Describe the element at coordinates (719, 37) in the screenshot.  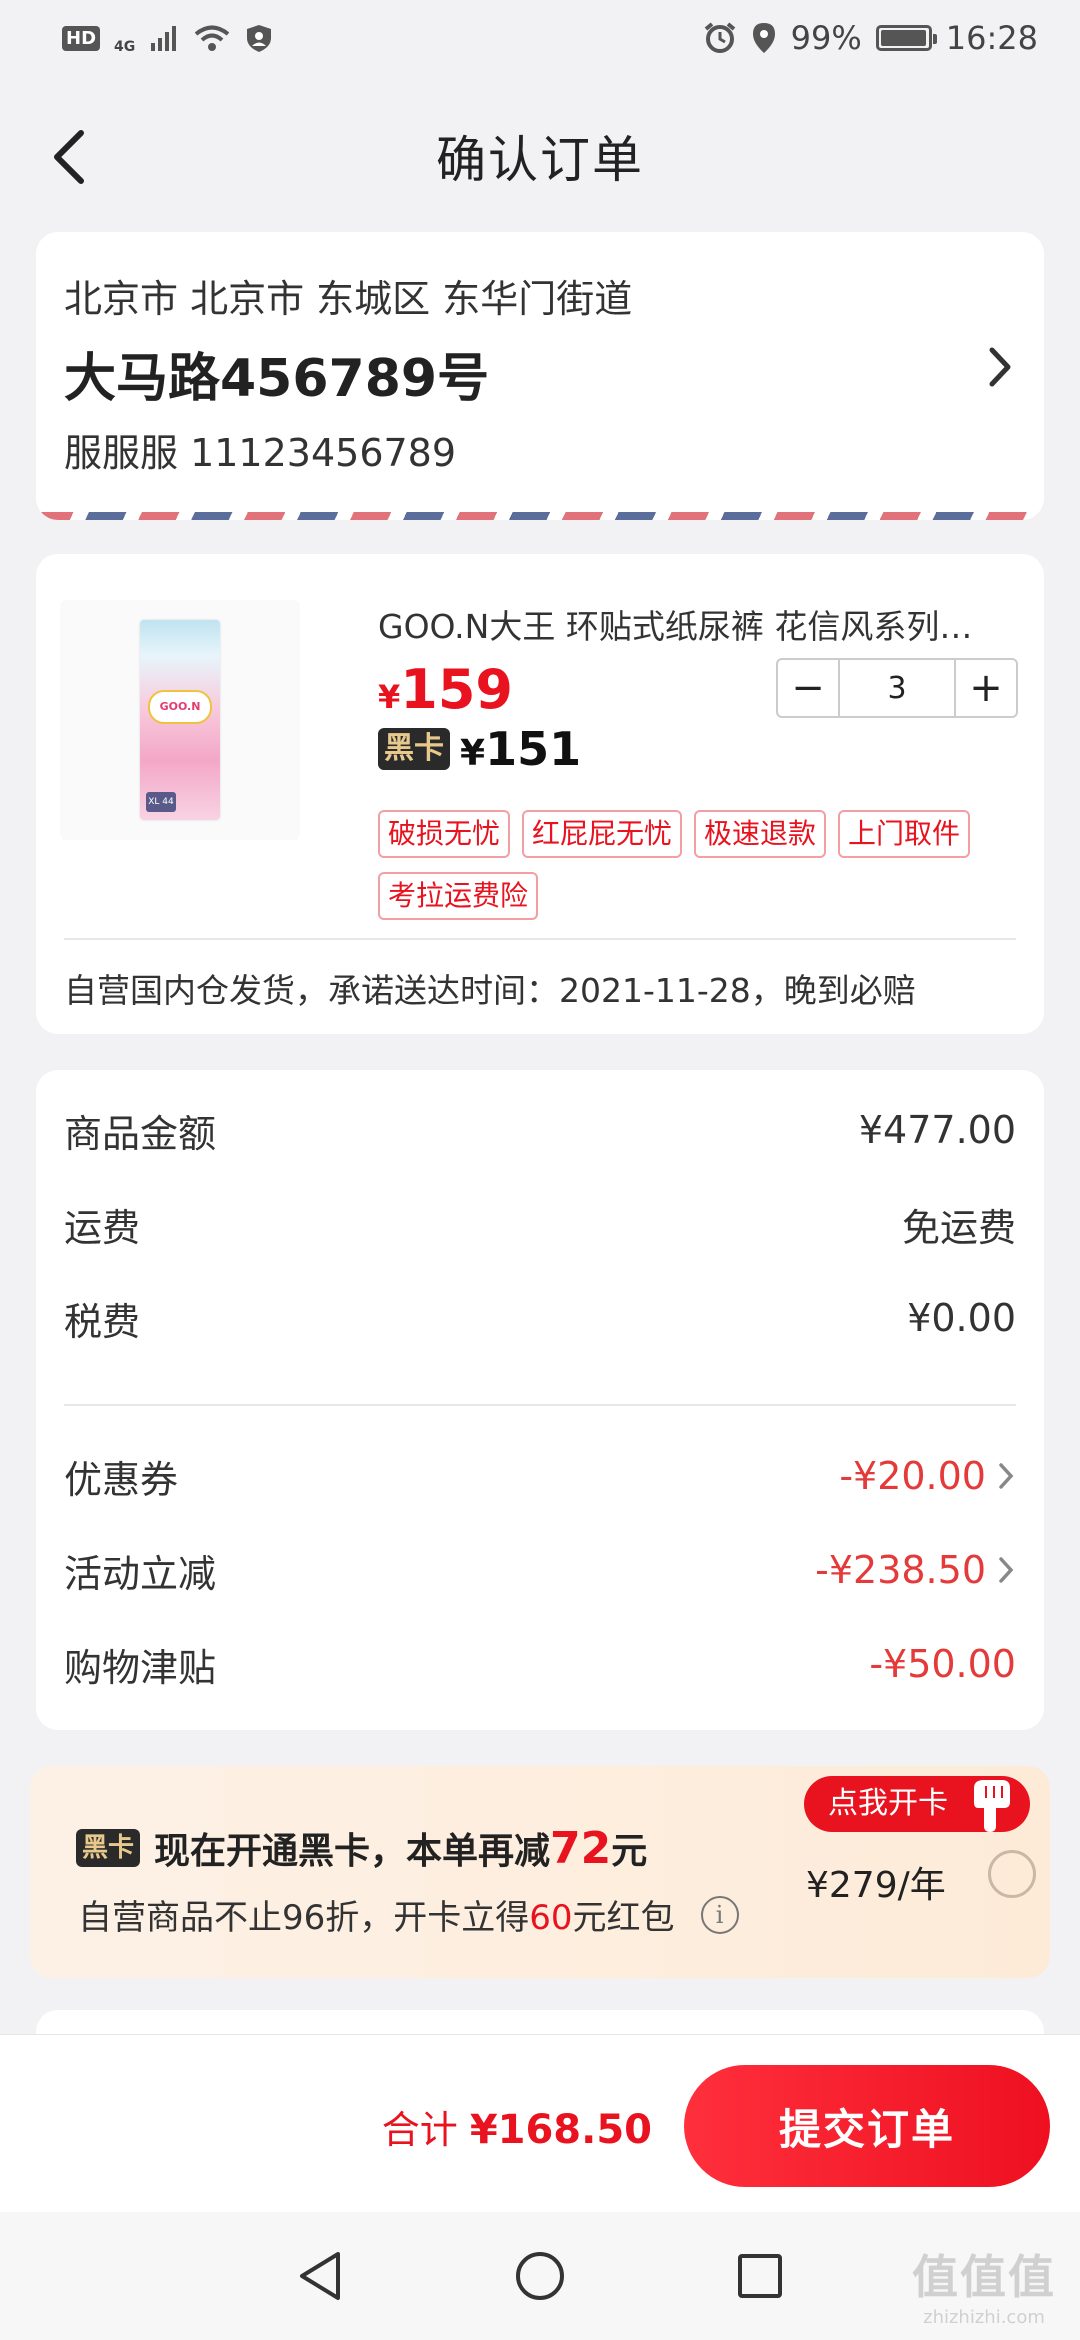
I see `alarm-icon` at that location.